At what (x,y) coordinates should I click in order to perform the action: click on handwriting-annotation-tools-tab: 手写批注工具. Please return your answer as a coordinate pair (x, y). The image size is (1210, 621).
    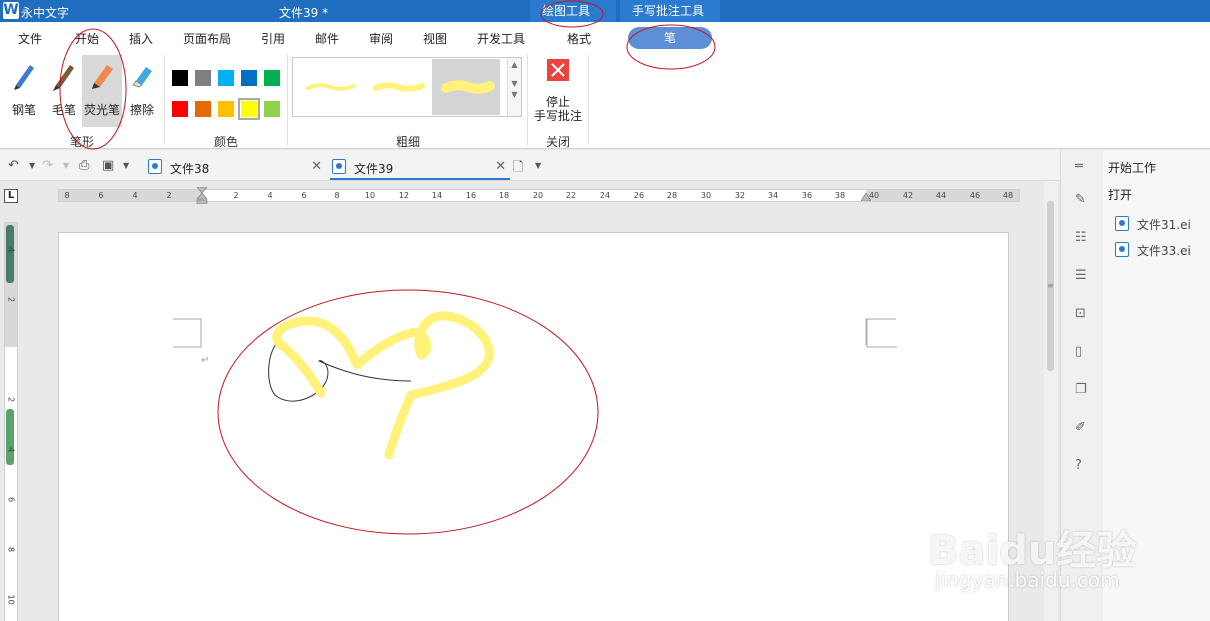
    Looking at the image, I should click on (670, 11).